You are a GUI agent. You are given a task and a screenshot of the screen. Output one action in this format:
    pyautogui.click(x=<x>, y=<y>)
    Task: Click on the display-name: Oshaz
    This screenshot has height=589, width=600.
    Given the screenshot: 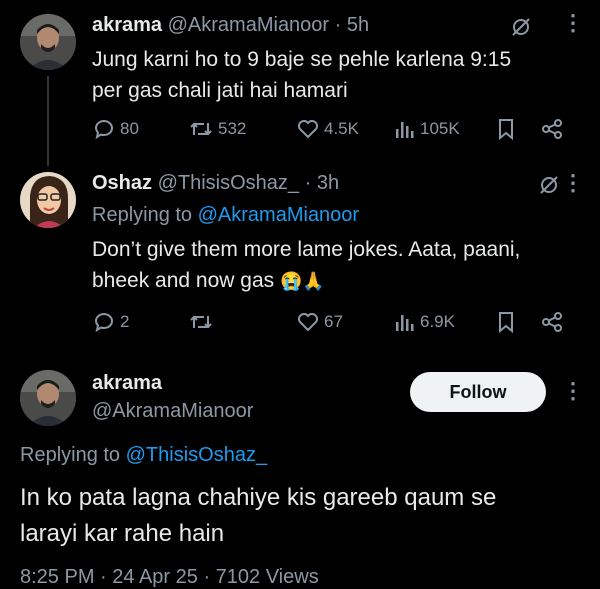 What is the action you would take?
    pyautogui.click(x=122, y=183)
    